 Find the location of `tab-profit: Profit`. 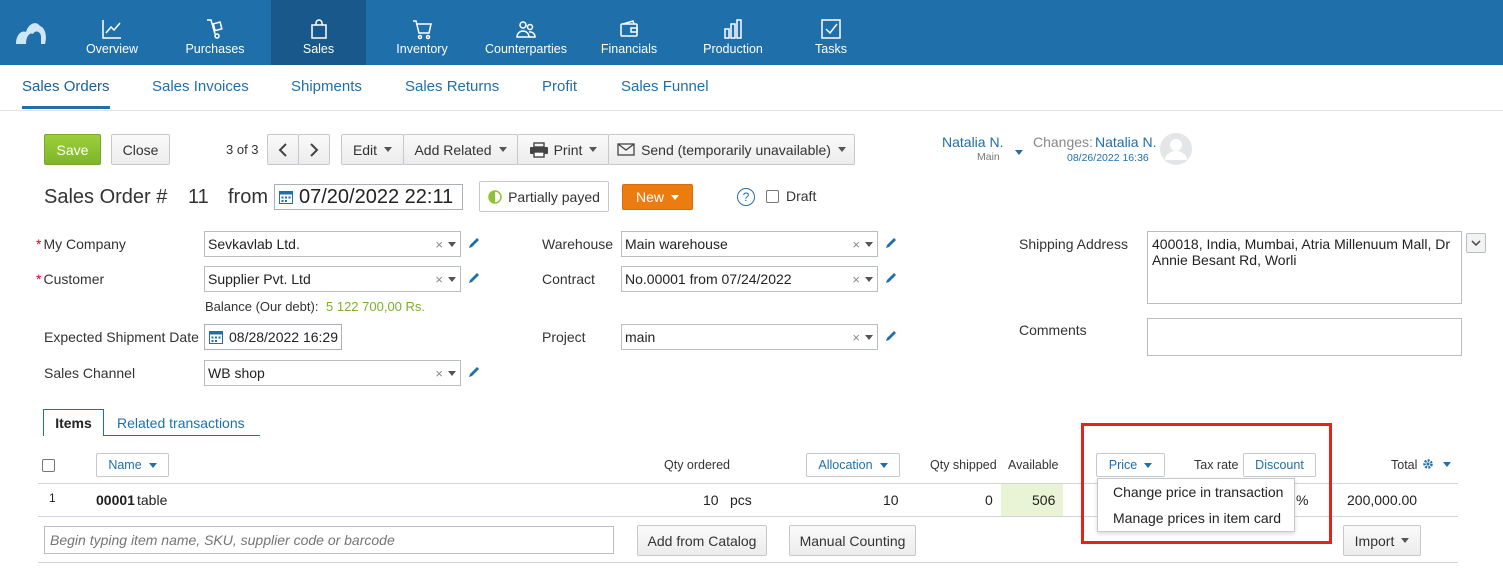

tab-profit: Profit is located at coordinates (559, 86).